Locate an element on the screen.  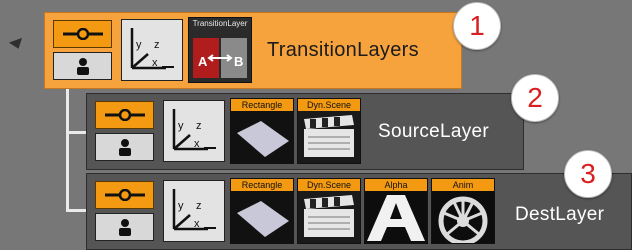
thumbnail-label: Anim is located at coordinates (463, 185).